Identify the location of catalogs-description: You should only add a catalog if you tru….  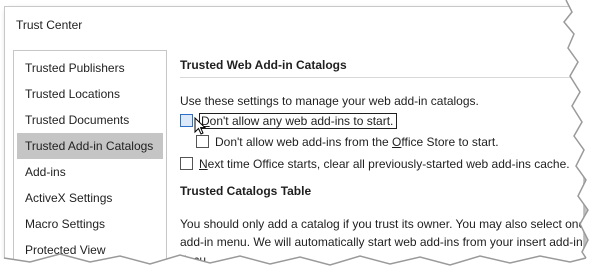
(382, 241).